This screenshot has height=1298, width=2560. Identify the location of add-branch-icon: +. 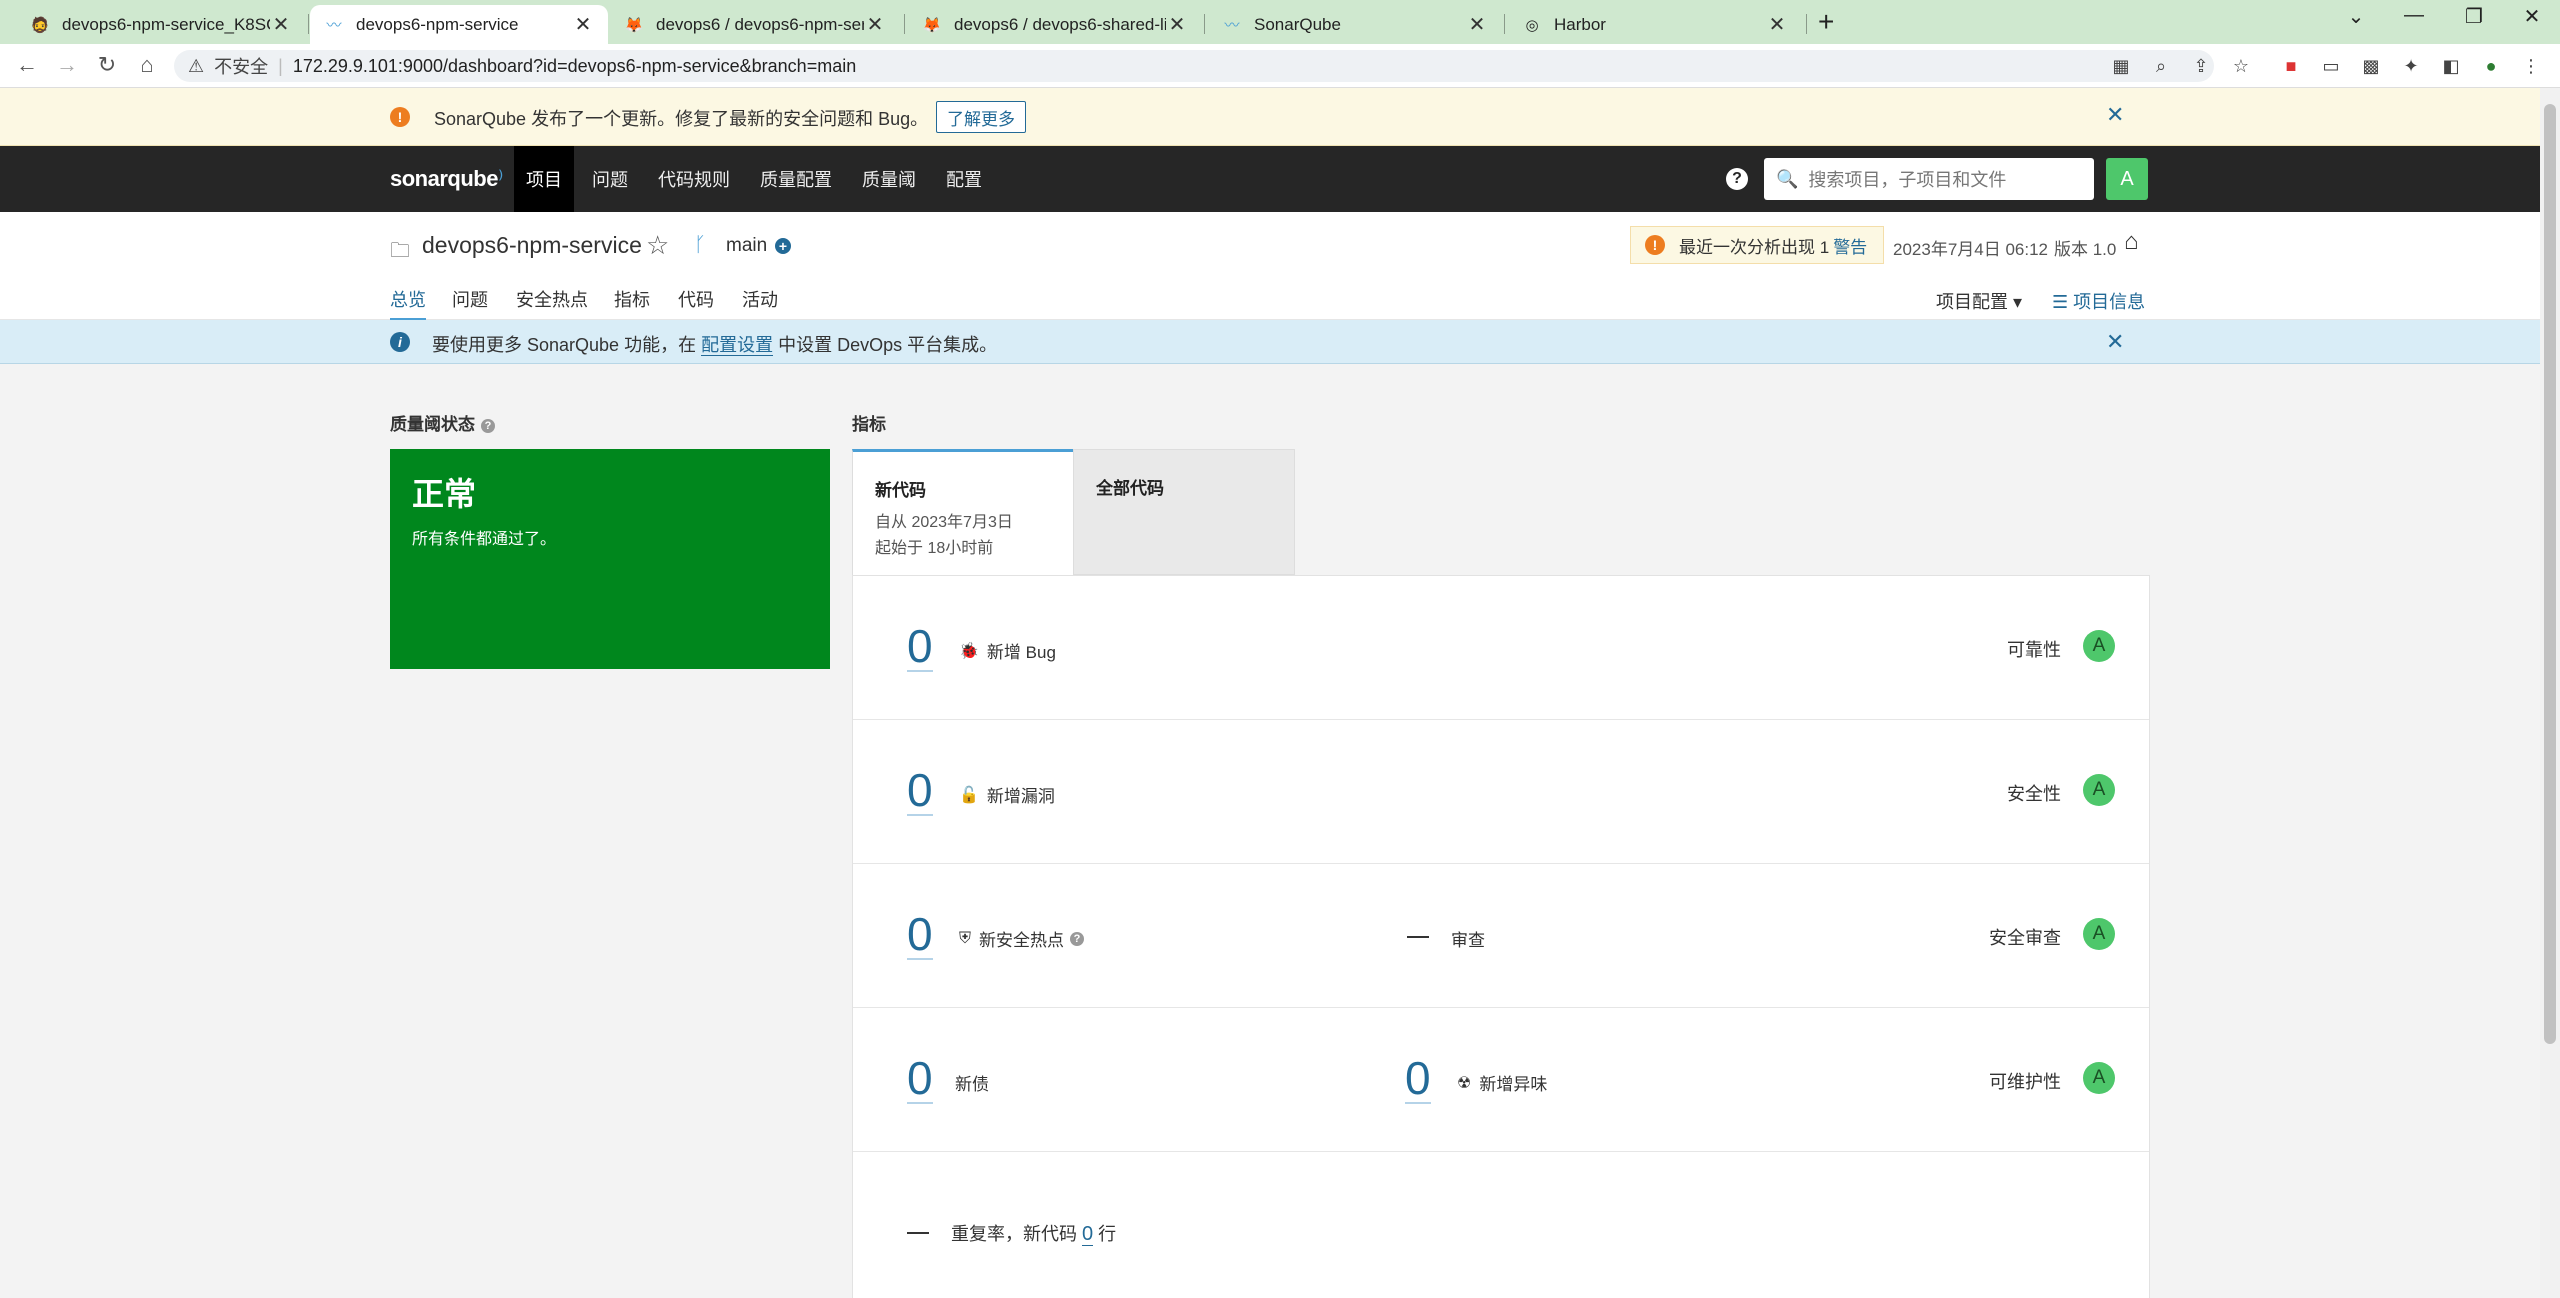
(783, 246).